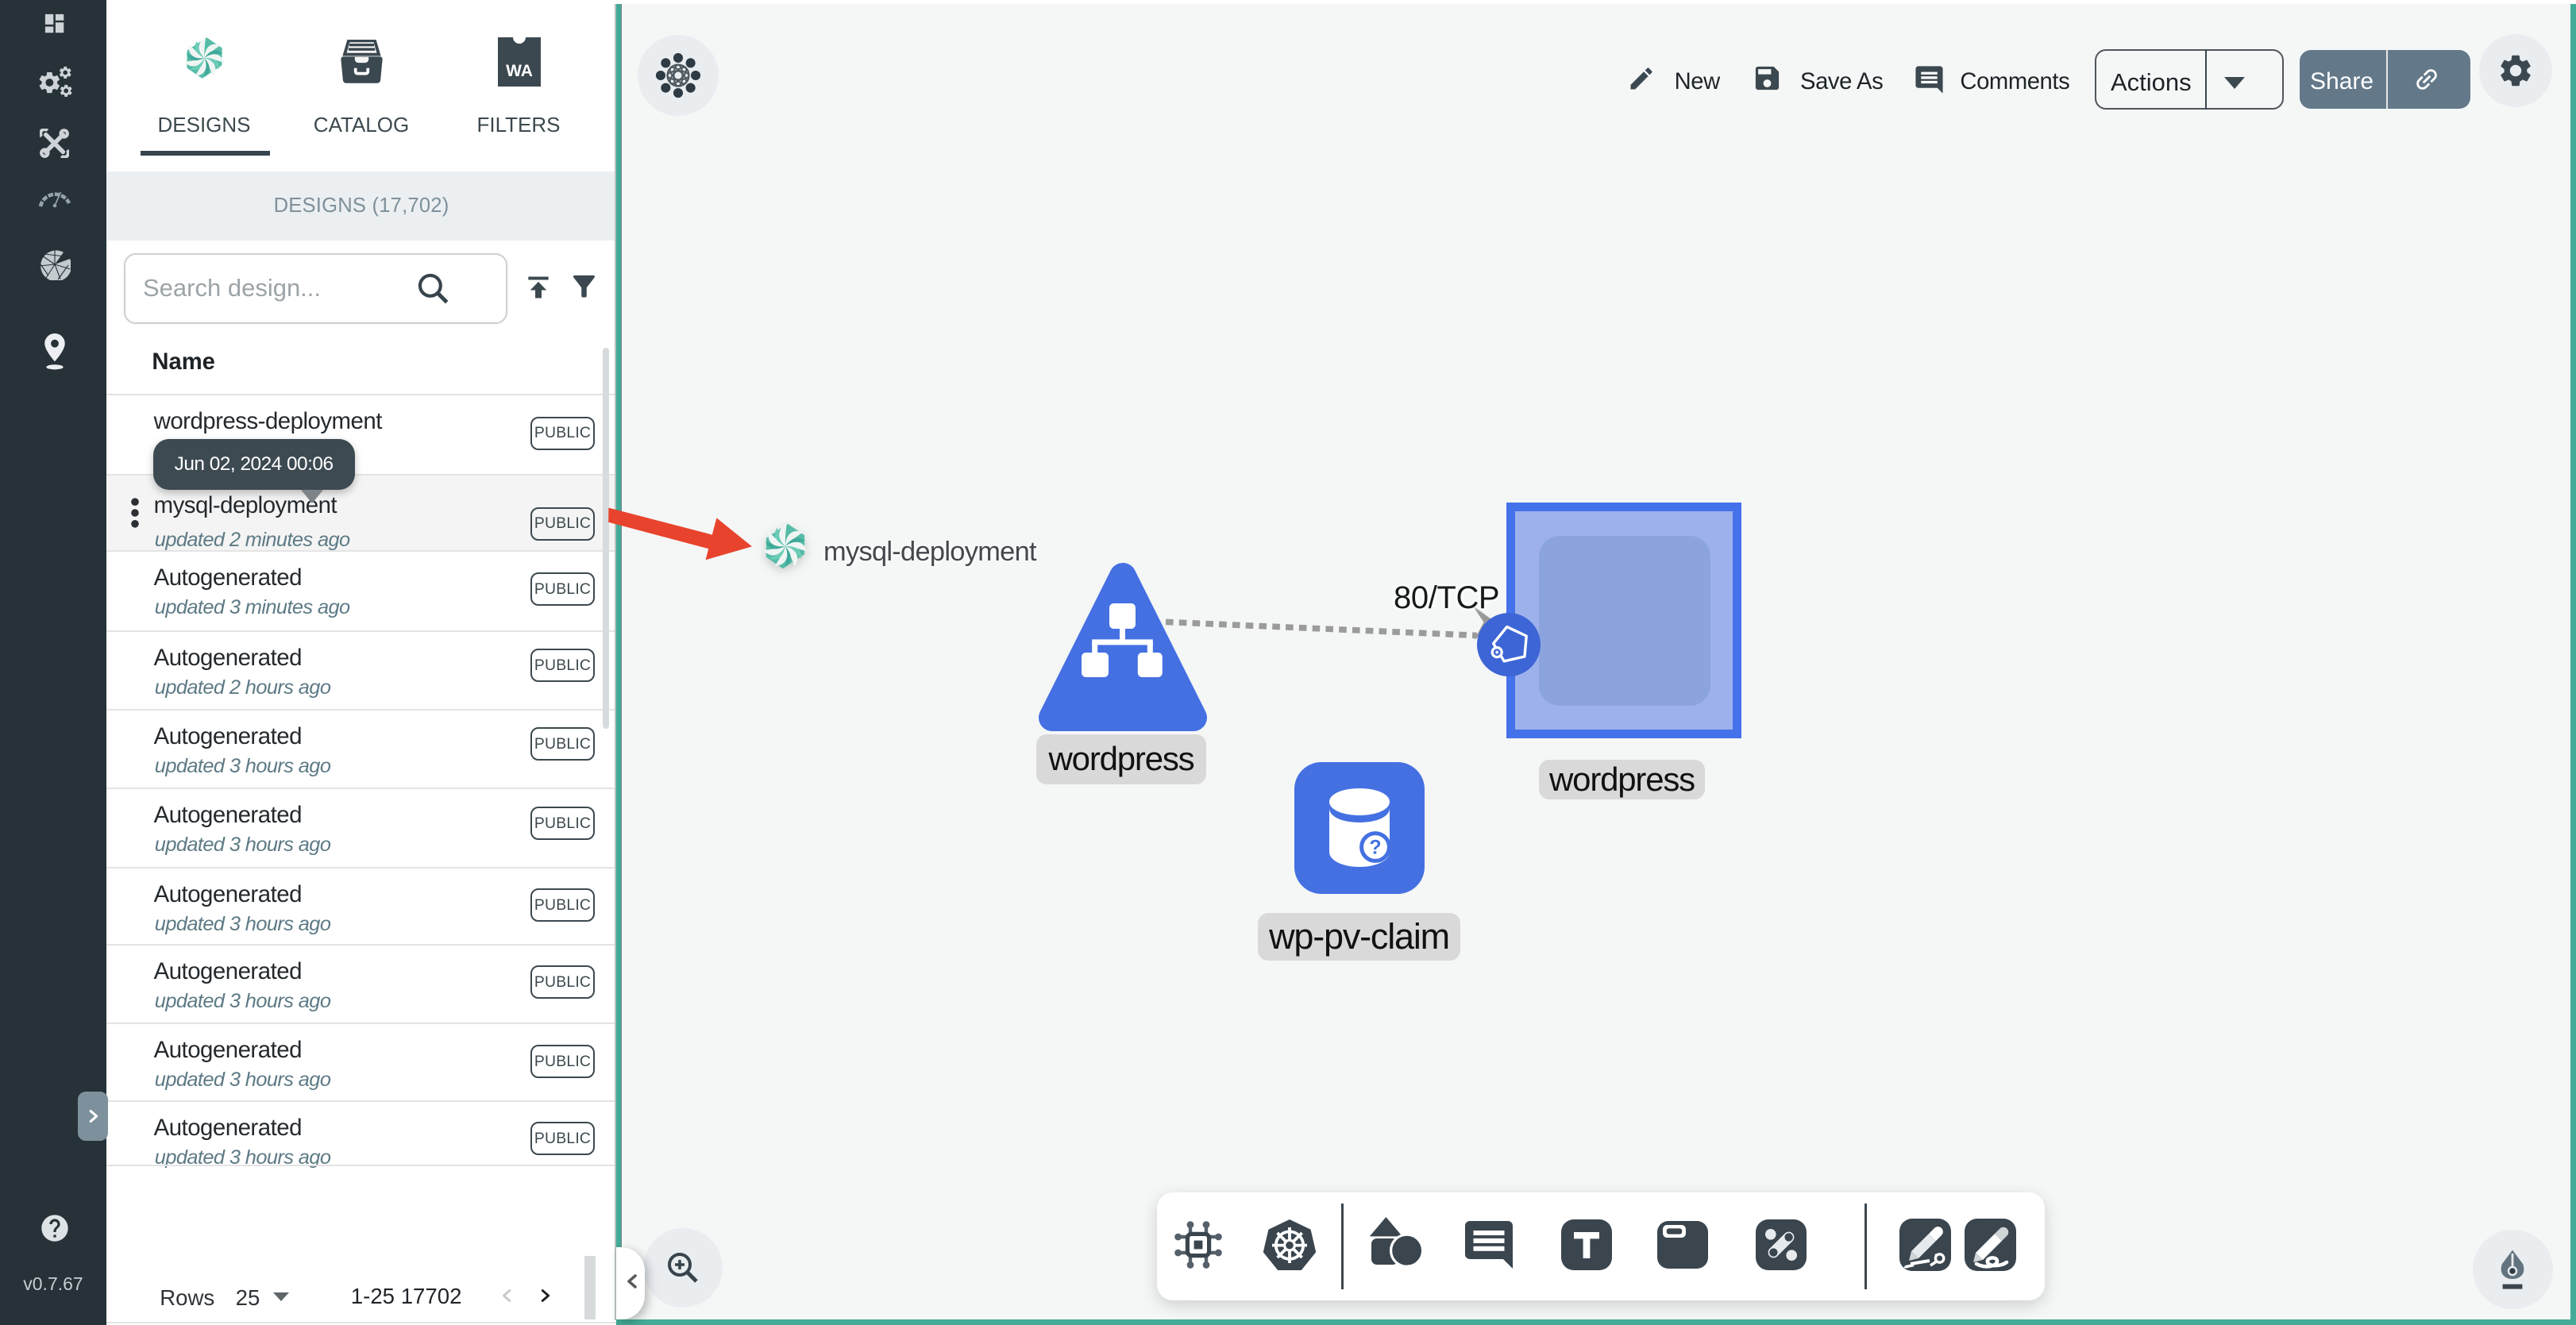  I want to click on svg-text: WA, so click(519, 71).